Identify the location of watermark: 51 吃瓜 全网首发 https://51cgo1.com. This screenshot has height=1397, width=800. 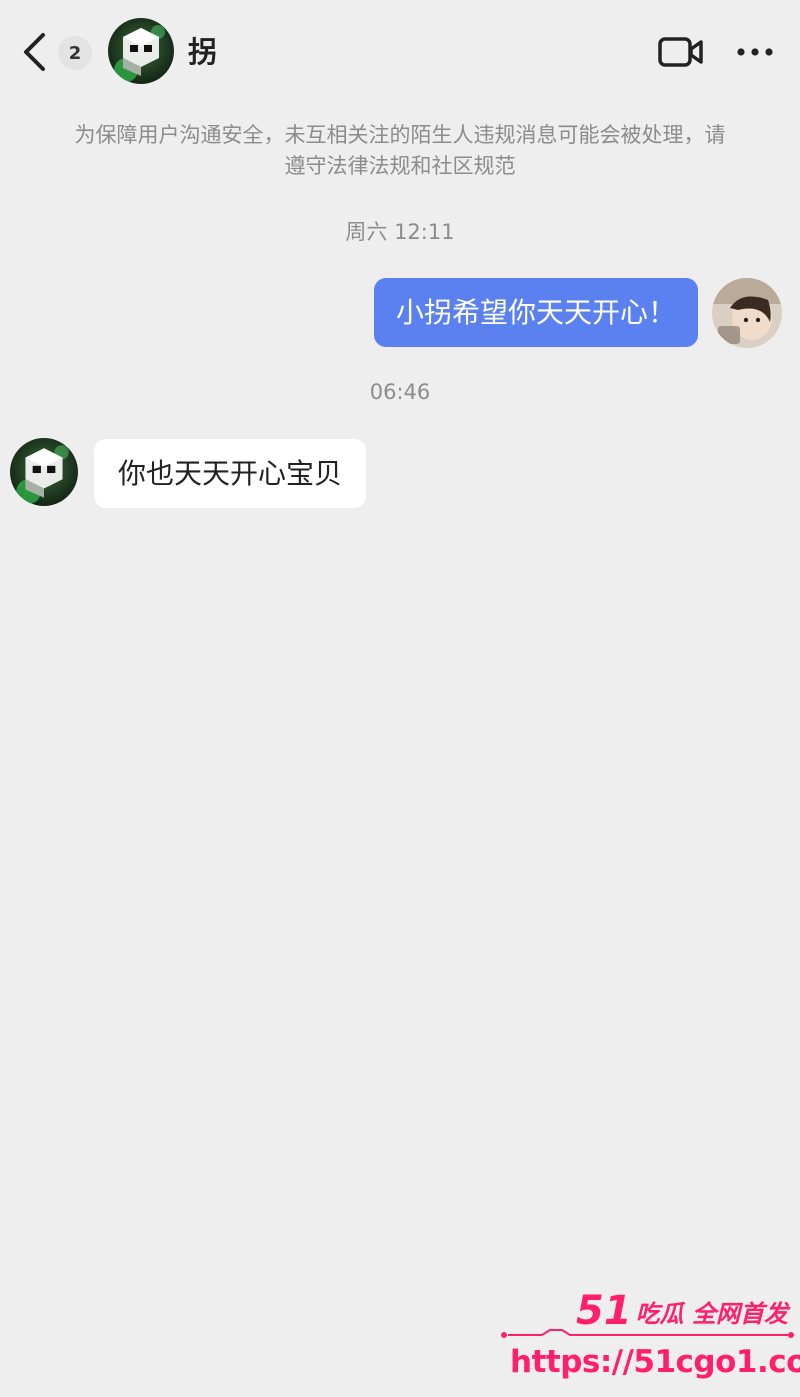
(649, 1338).